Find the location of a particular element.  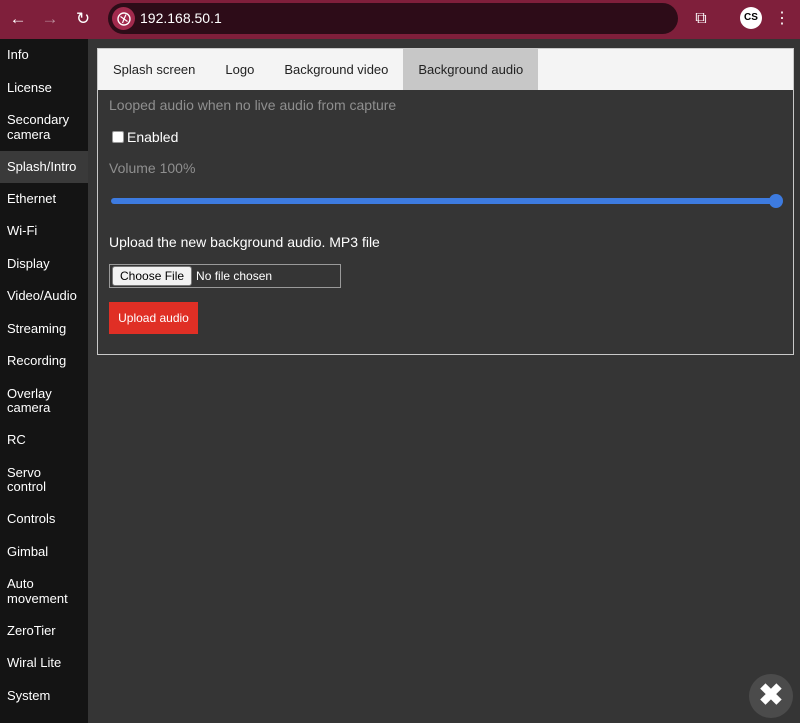

sidebar-item-label: System is located at coordinates (29, 695).